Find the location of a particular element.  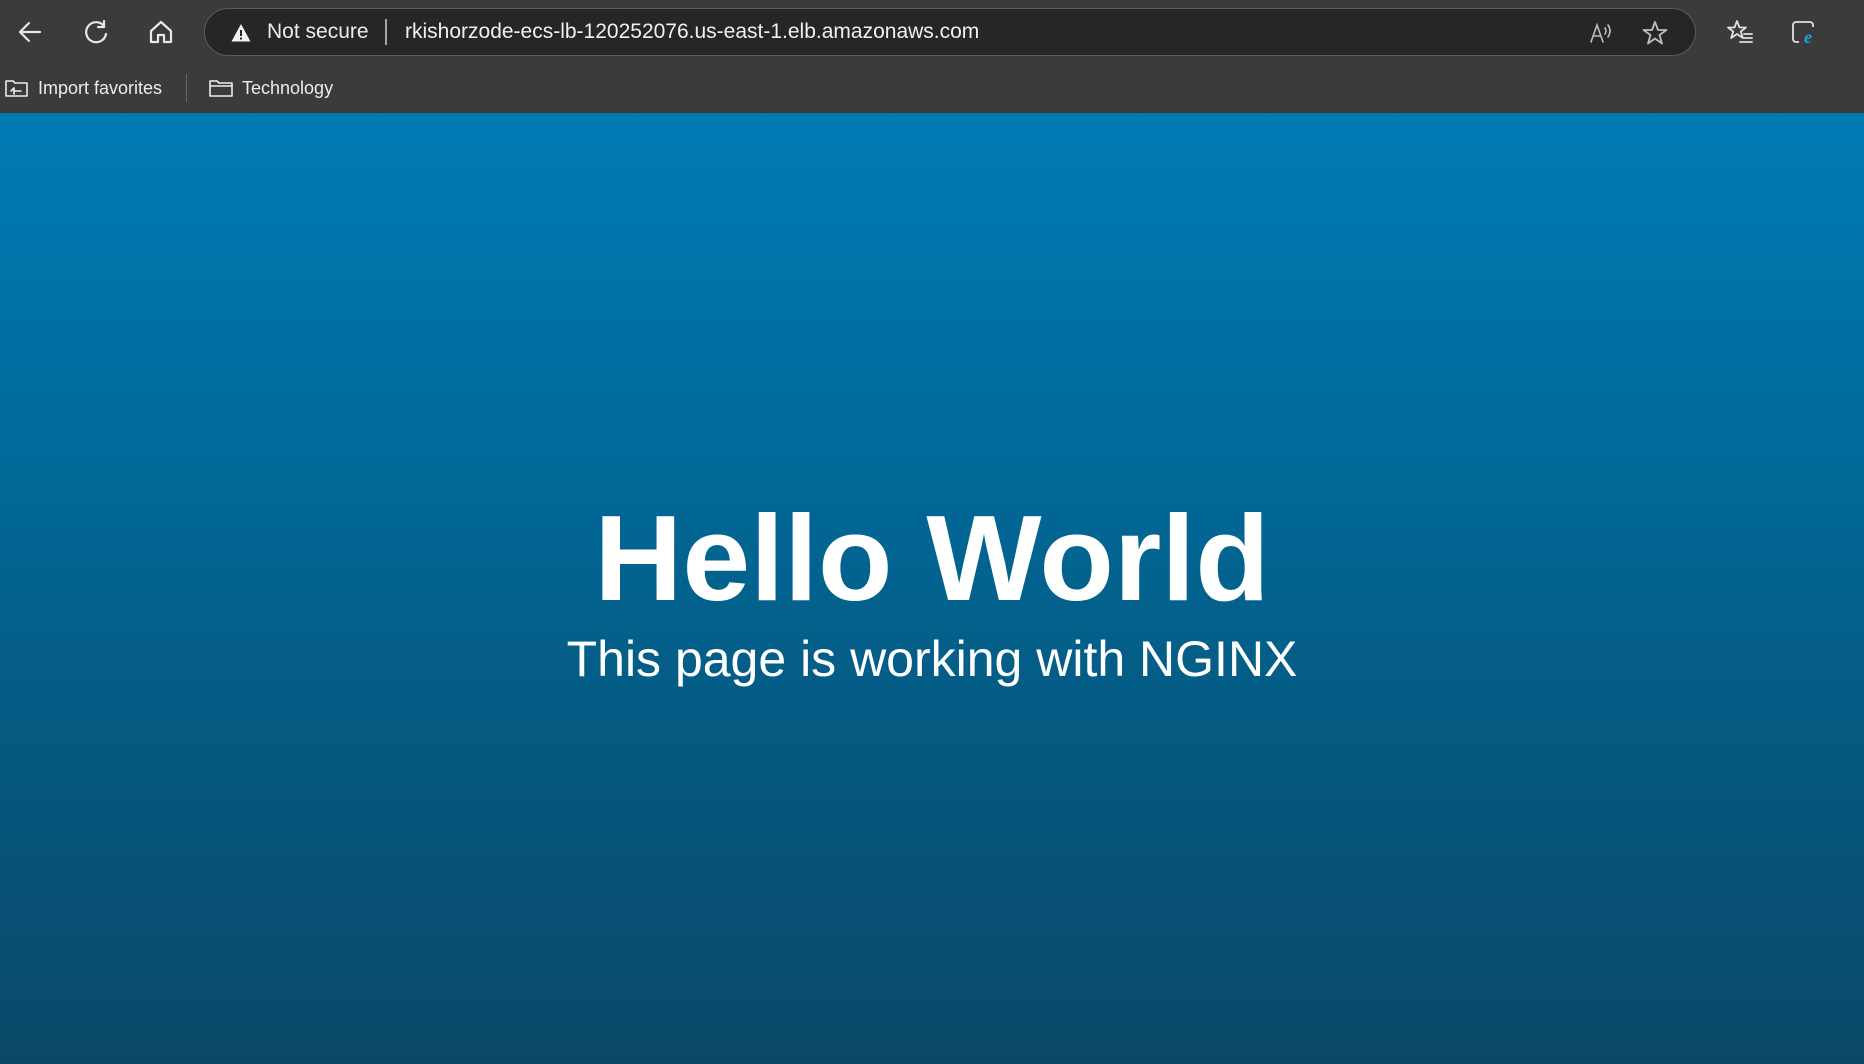

home-icon is located at coordinates (161, 32).